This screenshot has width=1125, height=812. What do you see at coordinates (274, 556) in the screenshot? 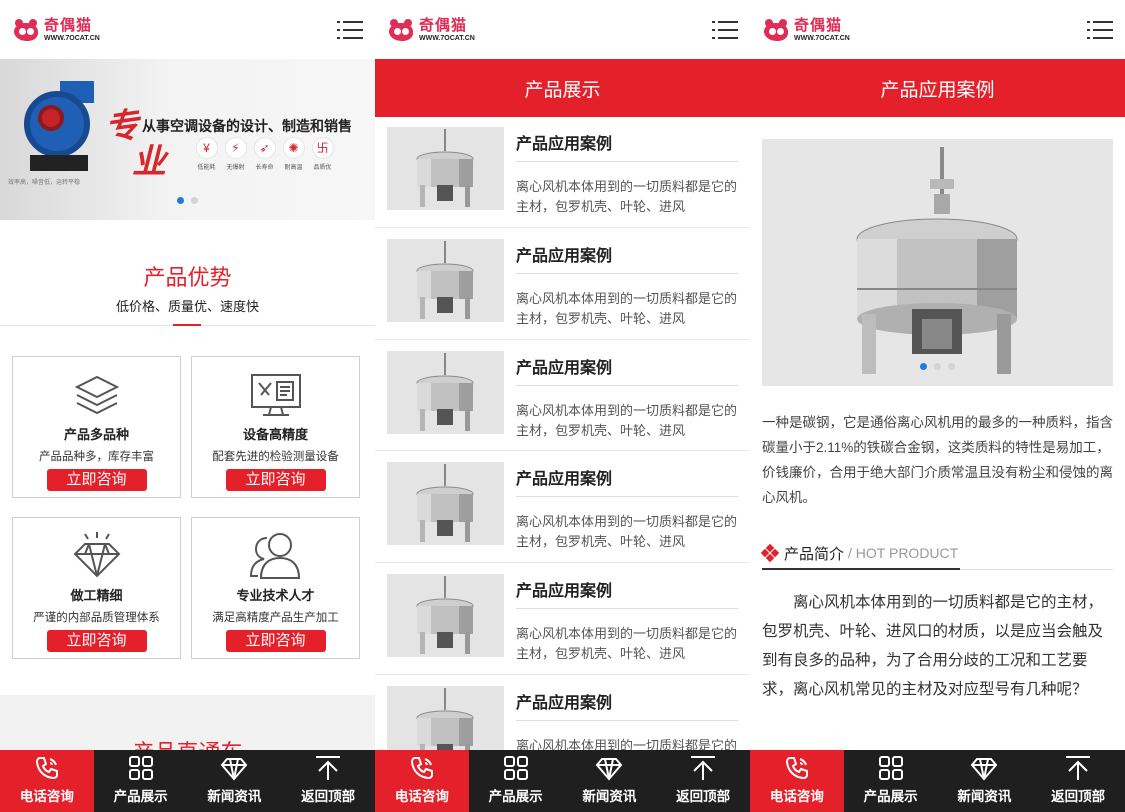
I see `people-icon` at bounding box center [274, 556].